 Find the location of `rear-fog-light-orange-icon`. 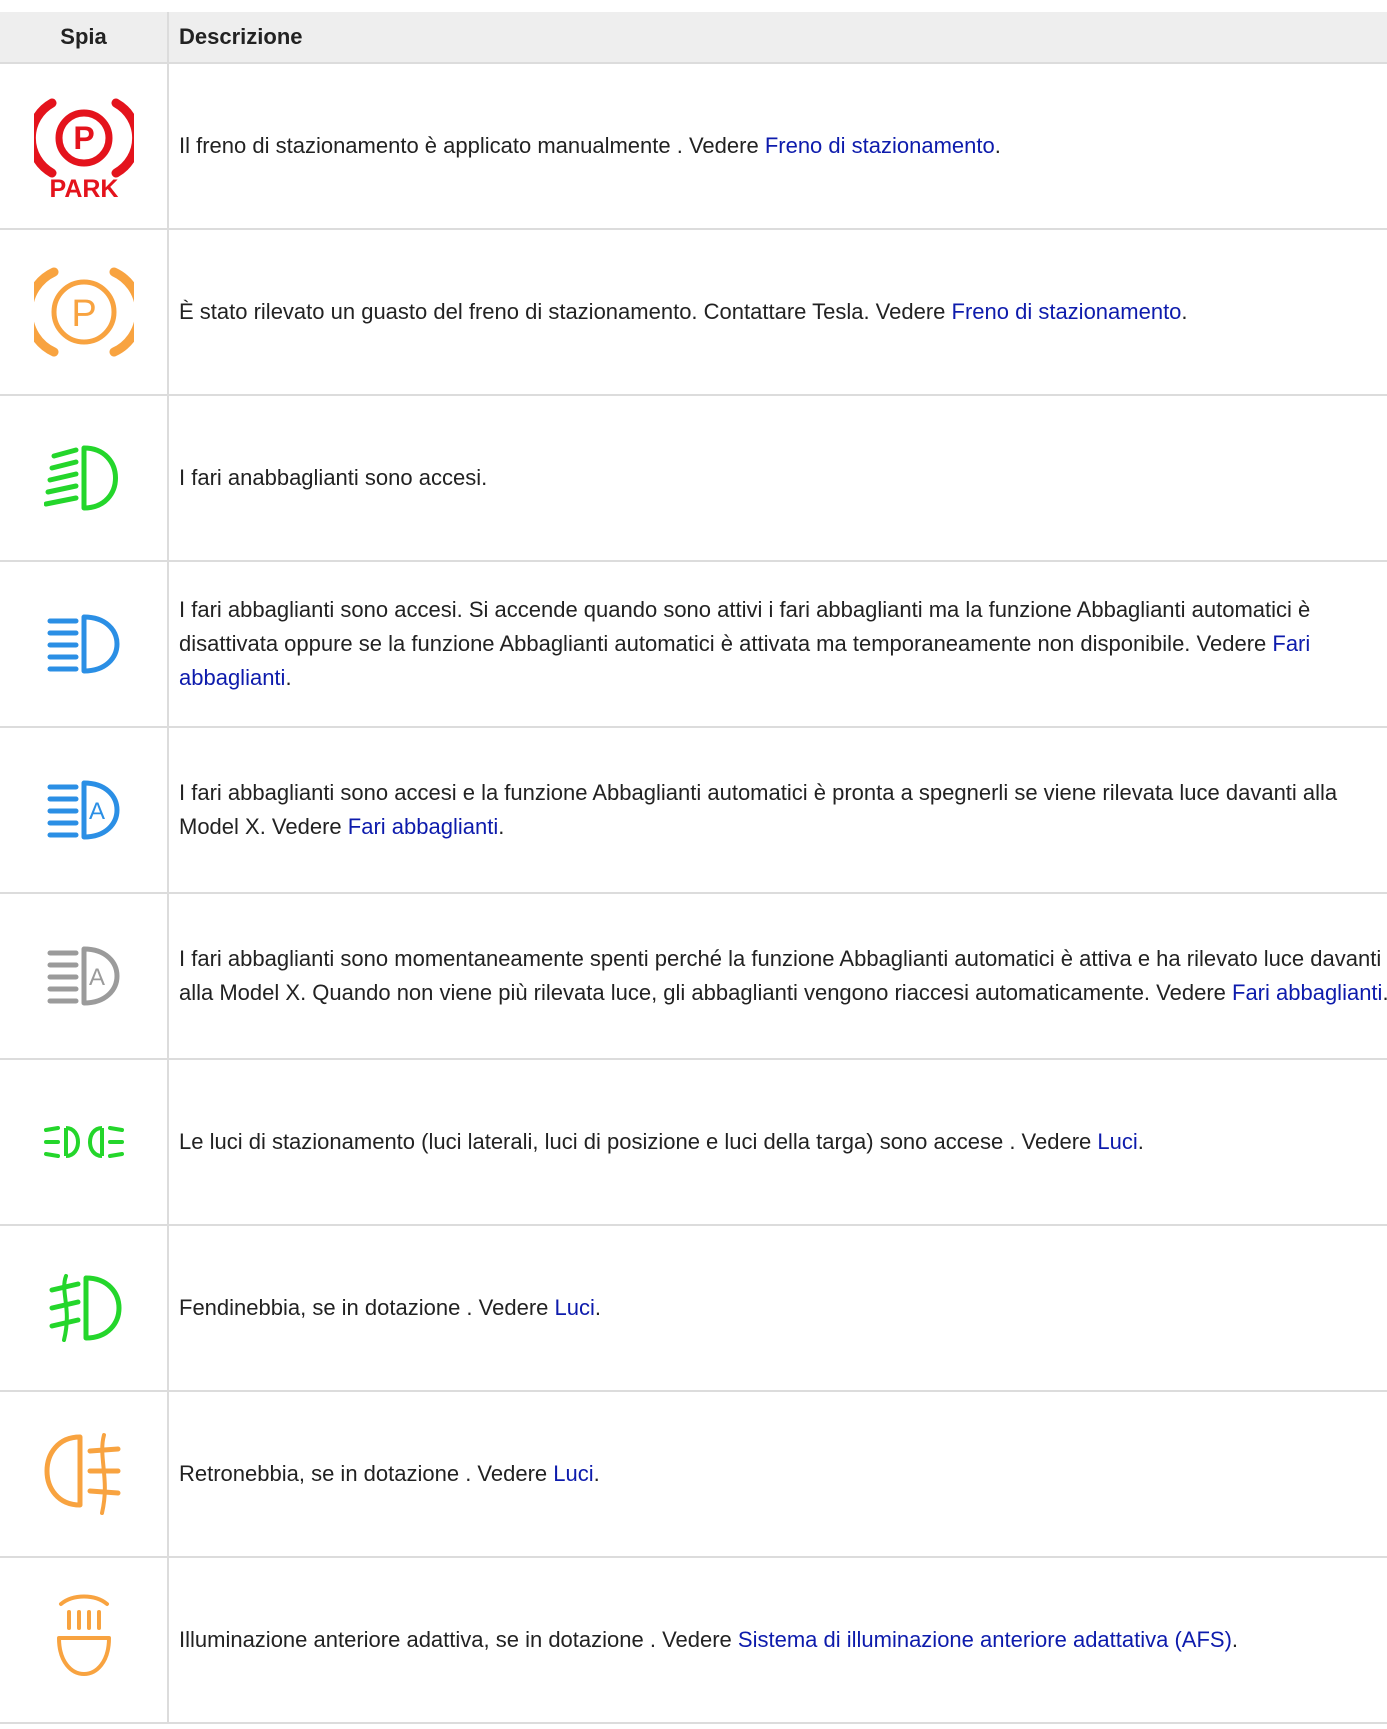

rear-fog-light-orange-icon is located at coordinates (82, 1474).